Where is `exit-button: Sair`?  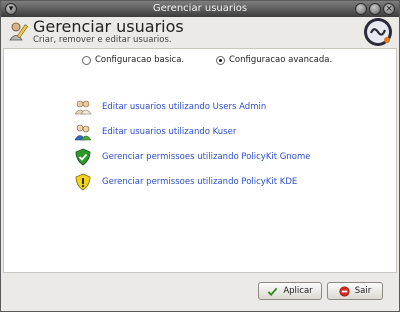 exit-button: Sair is located at coordinates (355, 291).